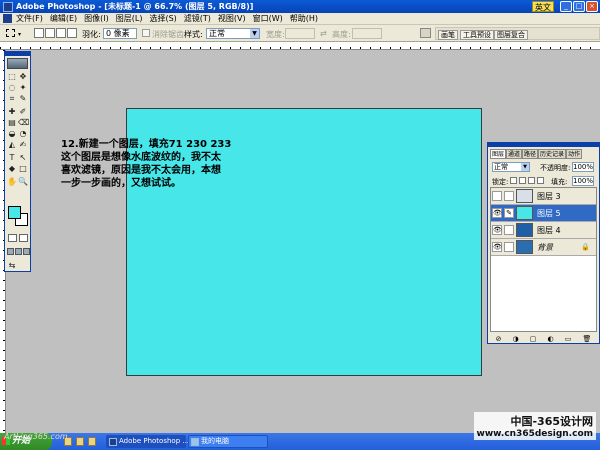 Image resolution: width=600 pixels, height=450 pixels. Describe the element at coordinates (551, 339) in the screenshot. I see `adjustment-layer-icon: ◐` at that location.